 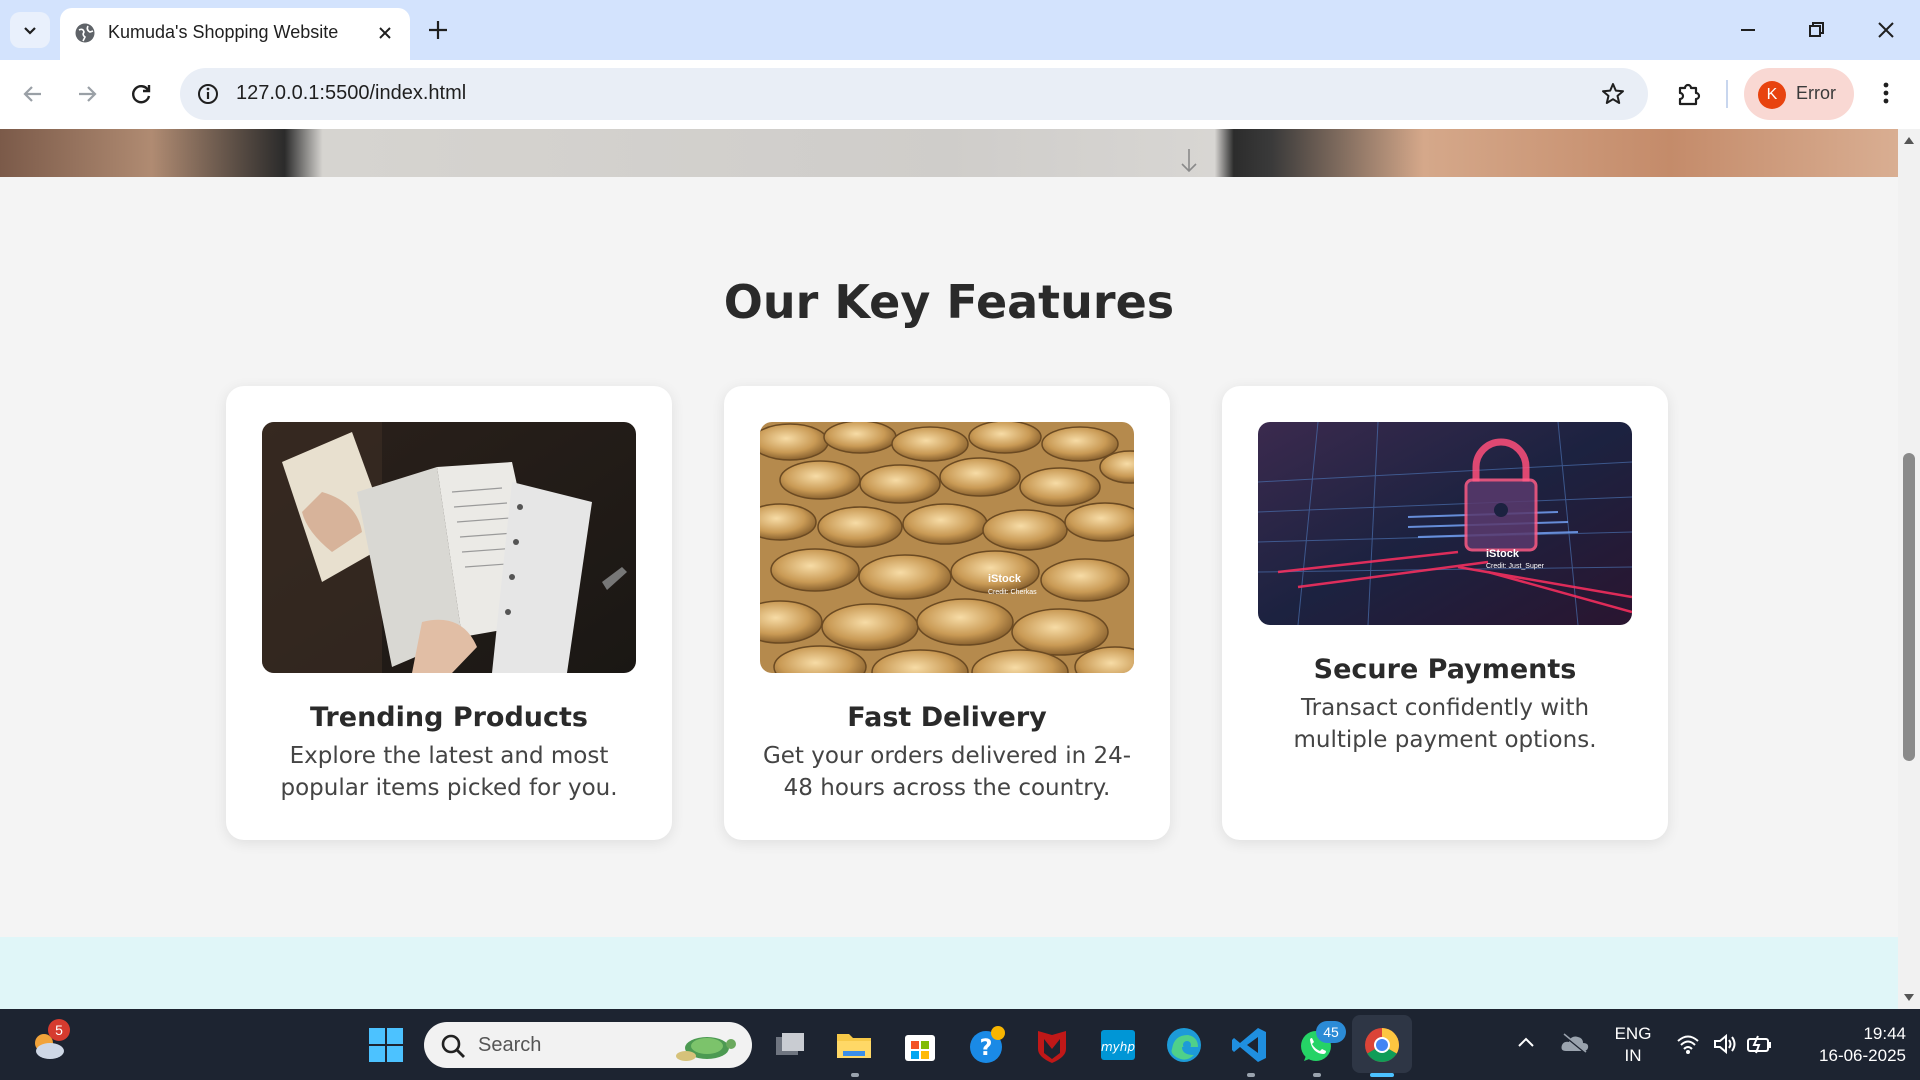 I want to click on coins-watermark-credit: Credit: Cherkas, so click(x=1012, y=592).